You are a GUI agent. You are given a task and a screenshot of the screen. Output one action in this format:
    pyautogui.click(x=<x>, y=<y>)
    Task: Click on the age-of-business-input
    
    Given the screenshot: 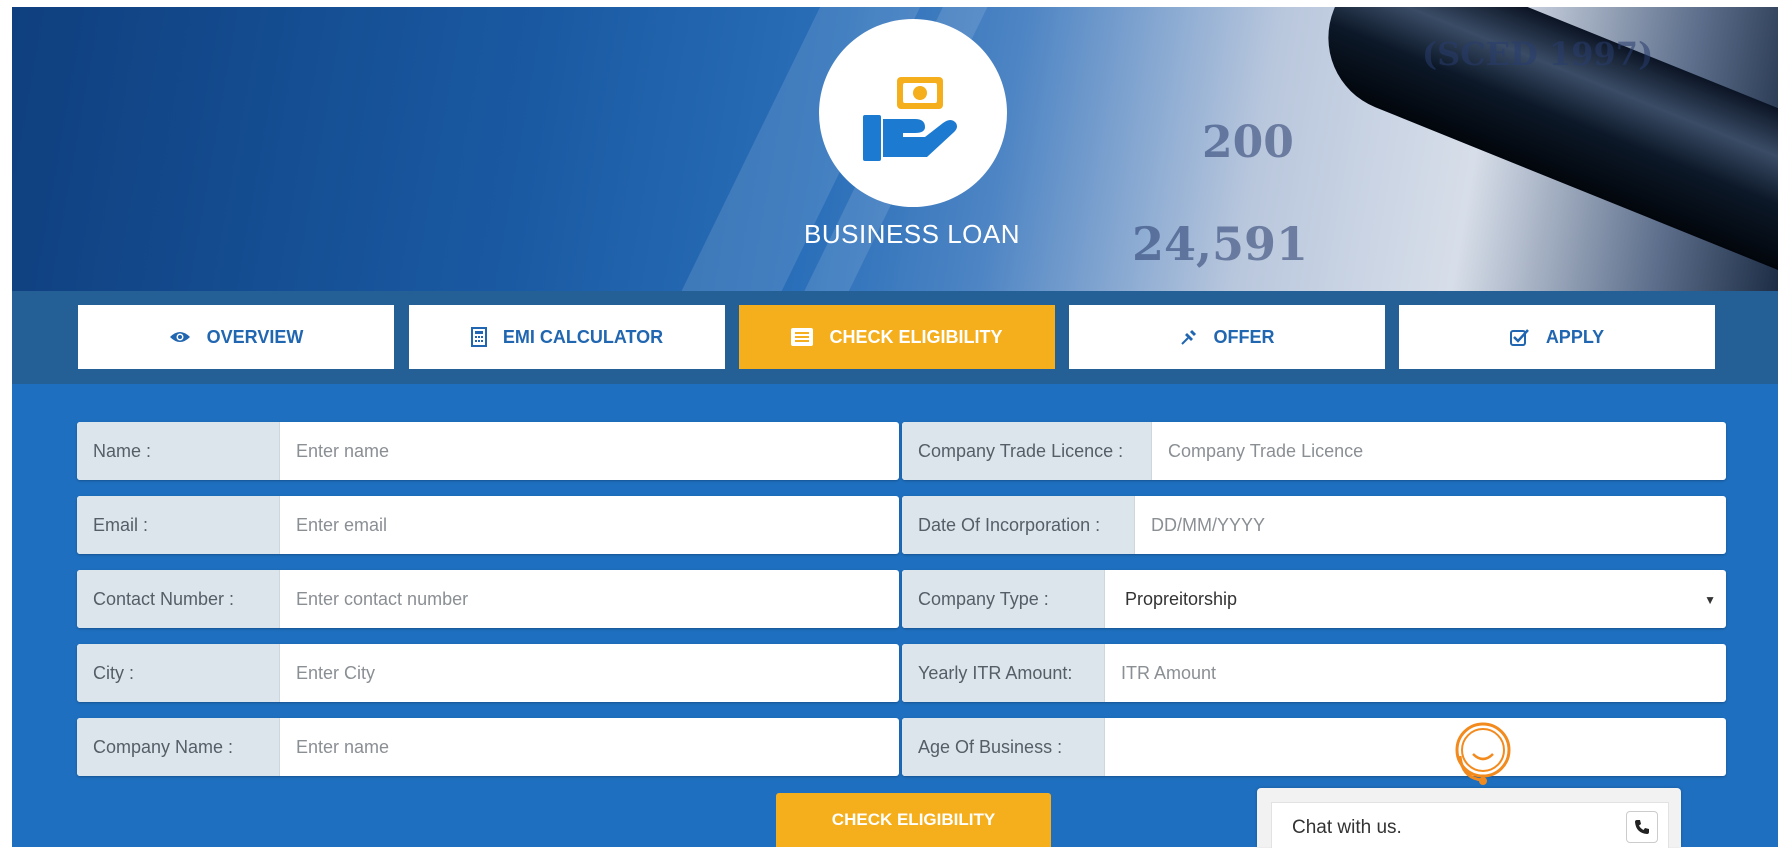 What is the action you would take?
    pyautogui.click(x=1415, y=747)
    